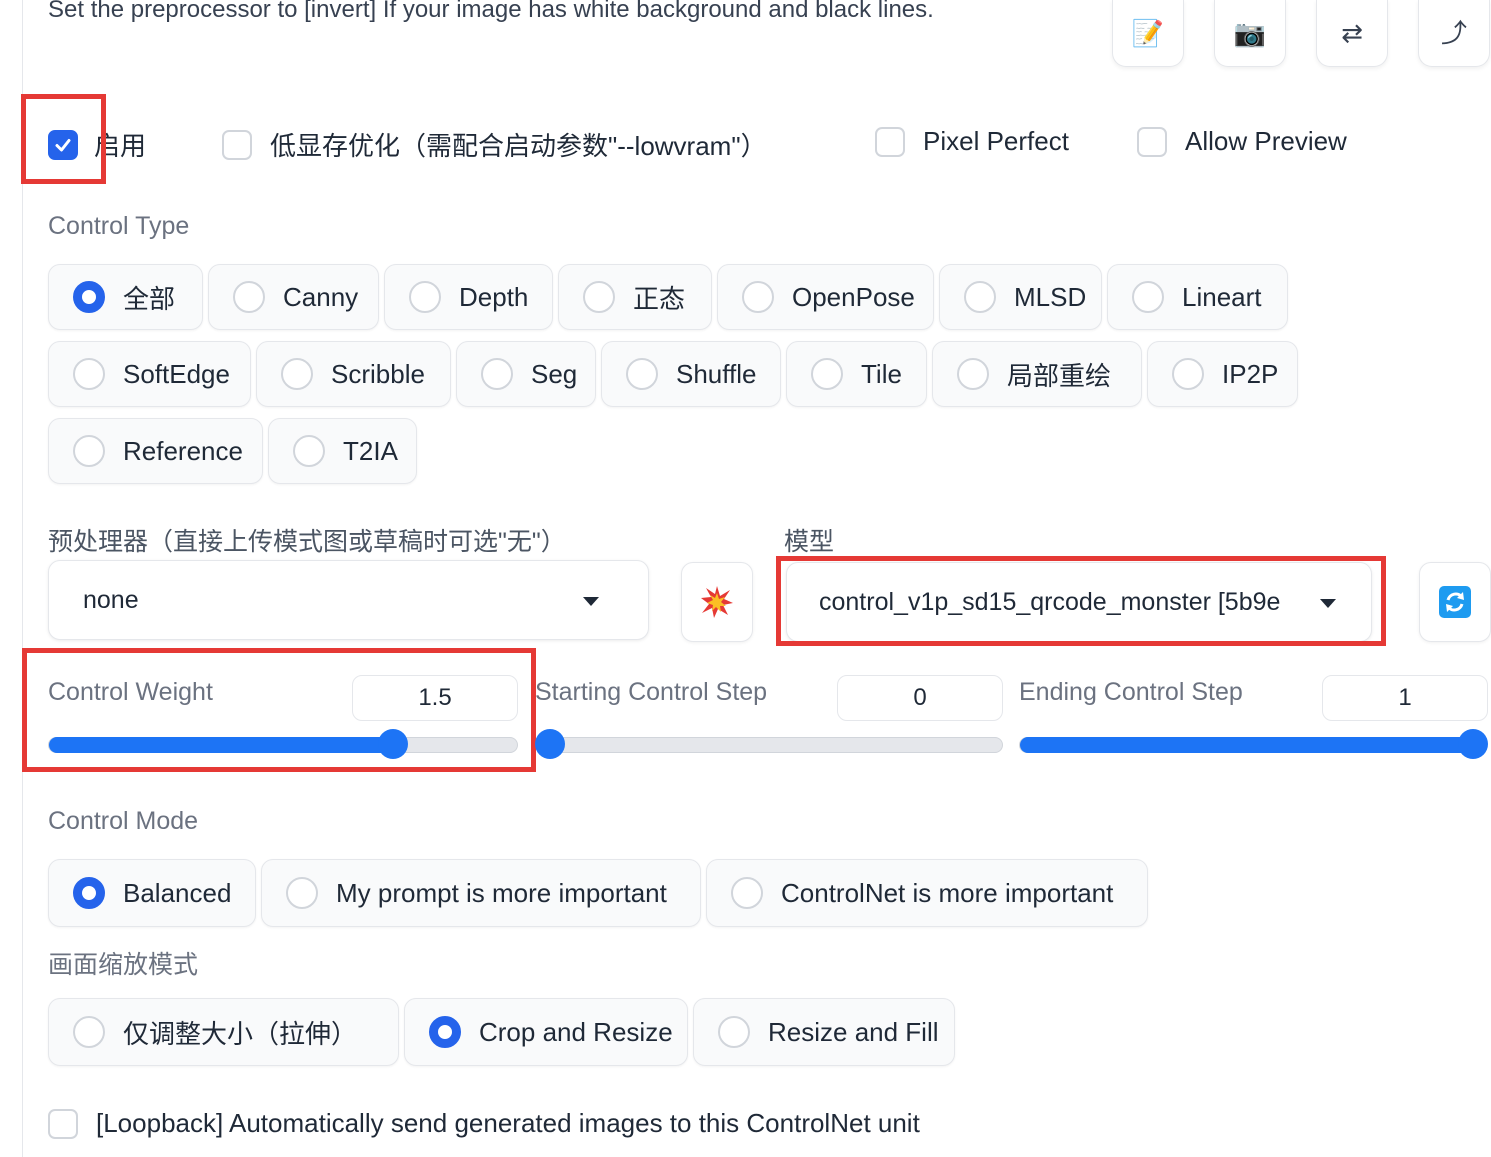 The width and height of the screenshot is (1491, 1157). Describe the element at coordinates (1405, 698) in the screenshot. I see `ending-step-input: 1` at that location.